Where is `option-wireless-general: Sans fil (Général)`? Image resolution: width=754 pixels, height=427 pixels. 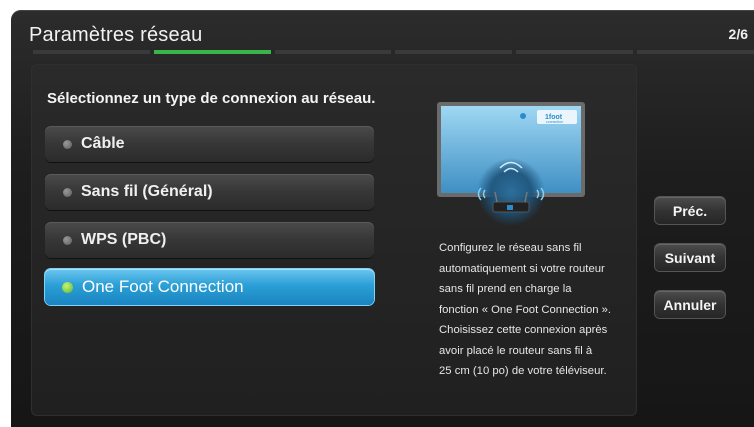 option-wireless-general: Sans fil (Général) is located at coordinates (209, 192).